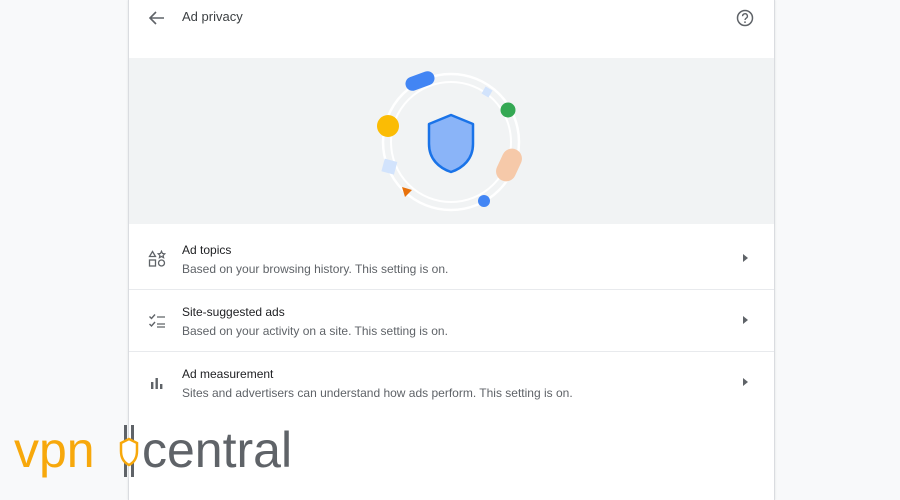 The width and height of the screenshot is (900, 500). Describe the element at coordinates (207, 250) in the screenshot. I see `row-title: Ad topics` at that location.